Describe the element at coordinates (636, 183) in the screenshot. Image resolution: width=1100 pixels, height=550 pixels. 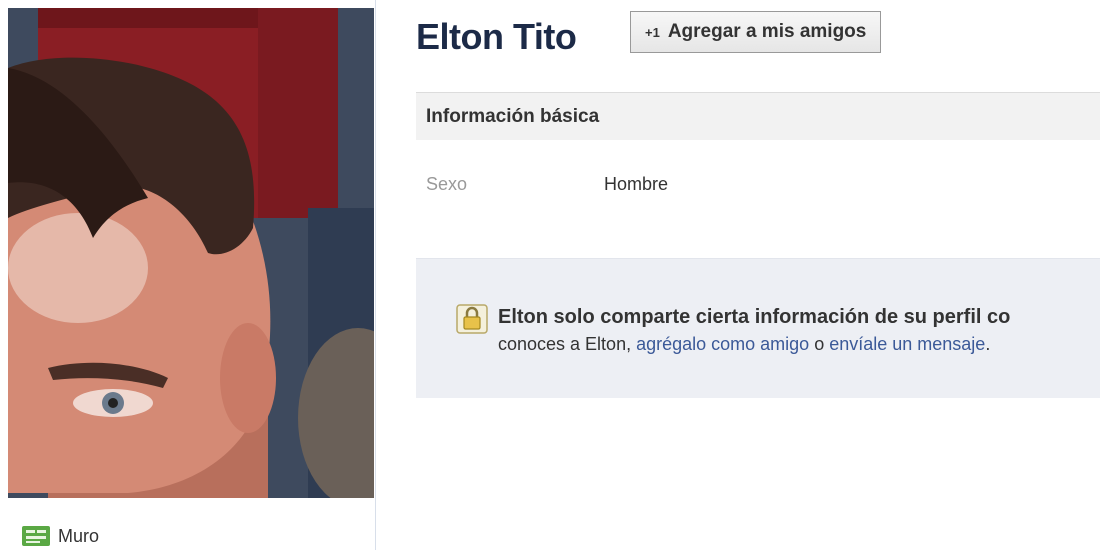
I see `info-value: Hombre` at that location.